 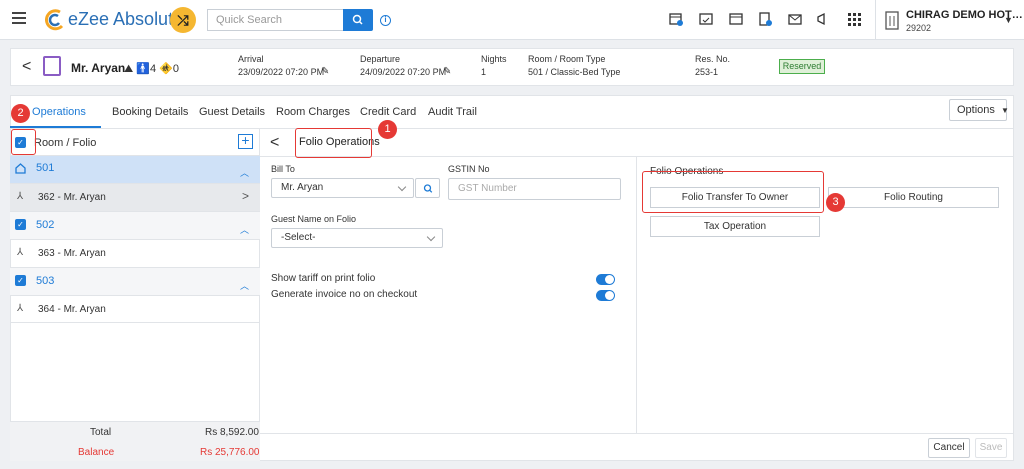 What do you see at coordinates (19, 18) in the screenshot?
I see `hamburger-menu-icon` at bounding box center [19, 18].